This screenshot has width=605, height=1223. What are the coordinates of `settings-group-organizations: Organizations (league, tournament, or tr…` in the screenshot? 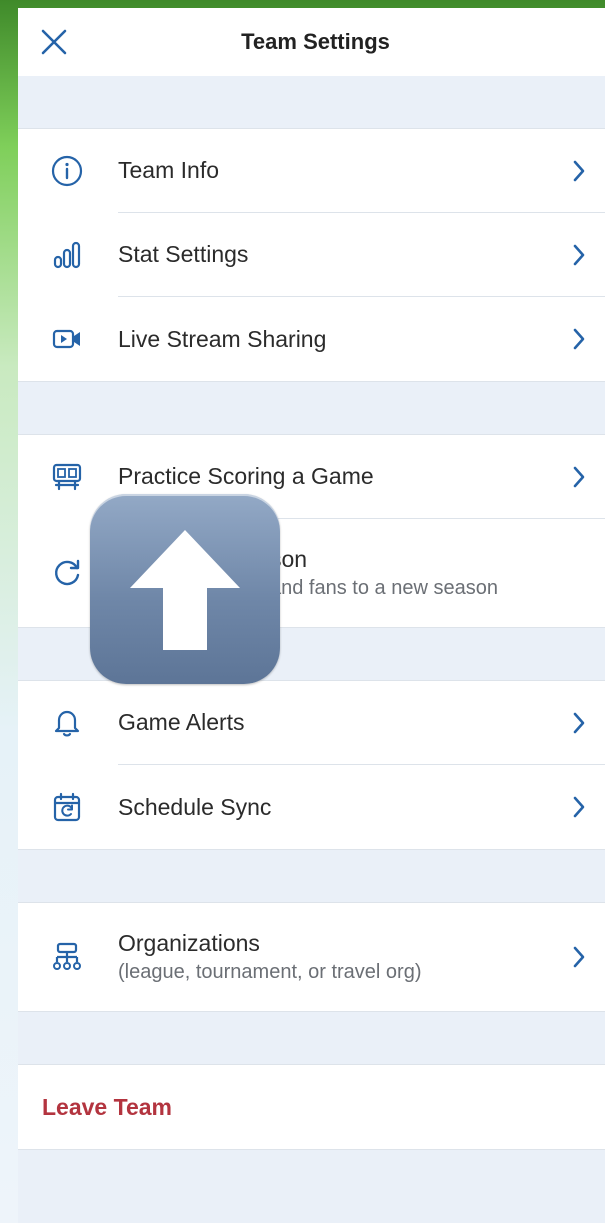 It's located at (311, 957).